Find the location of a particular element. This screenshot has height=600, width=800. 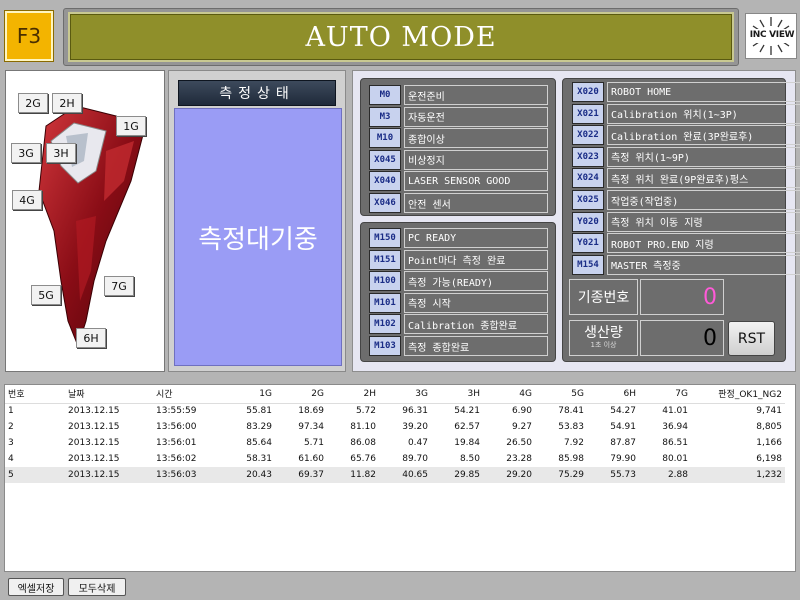

io-signal-label: 측정 위치 이동 지령 is located at coordinates (703, 221).